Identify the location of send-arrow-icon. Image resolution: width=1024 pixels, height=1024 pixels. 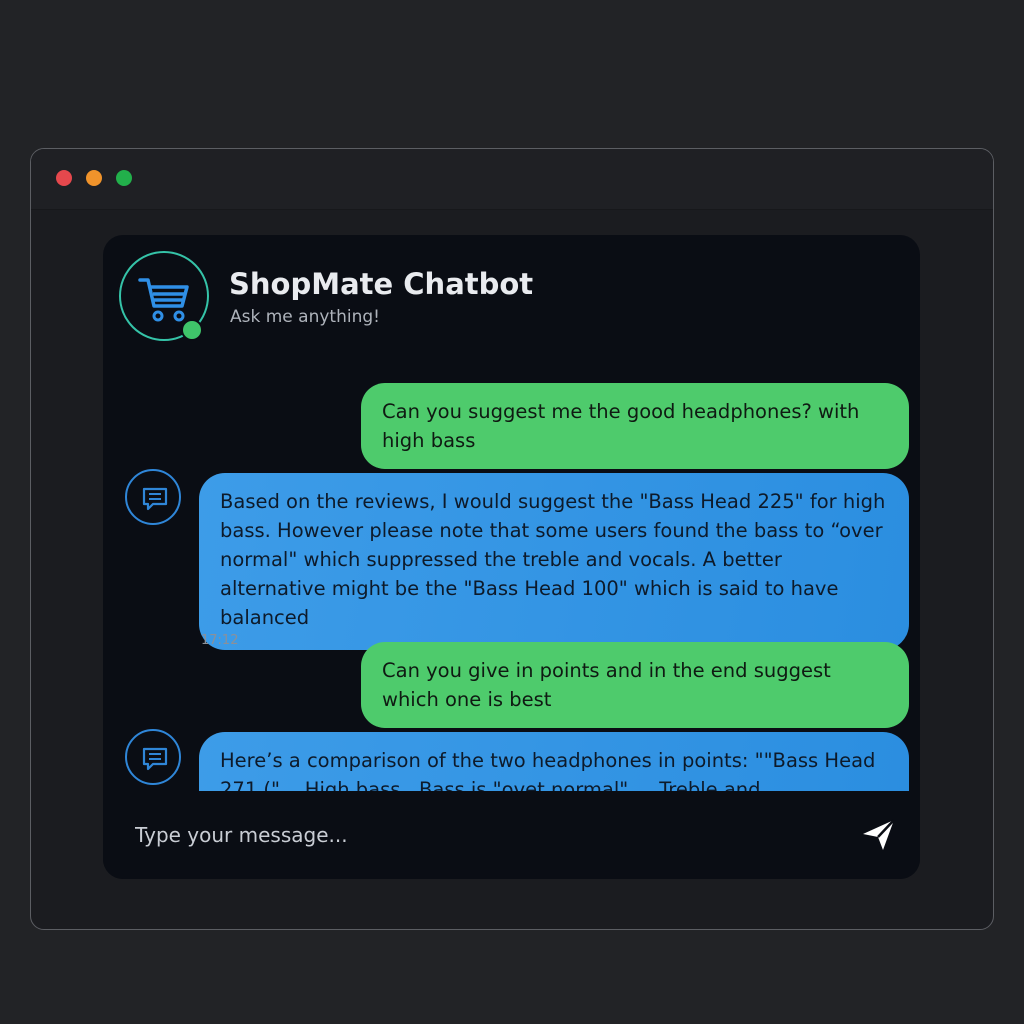
(879, 834).